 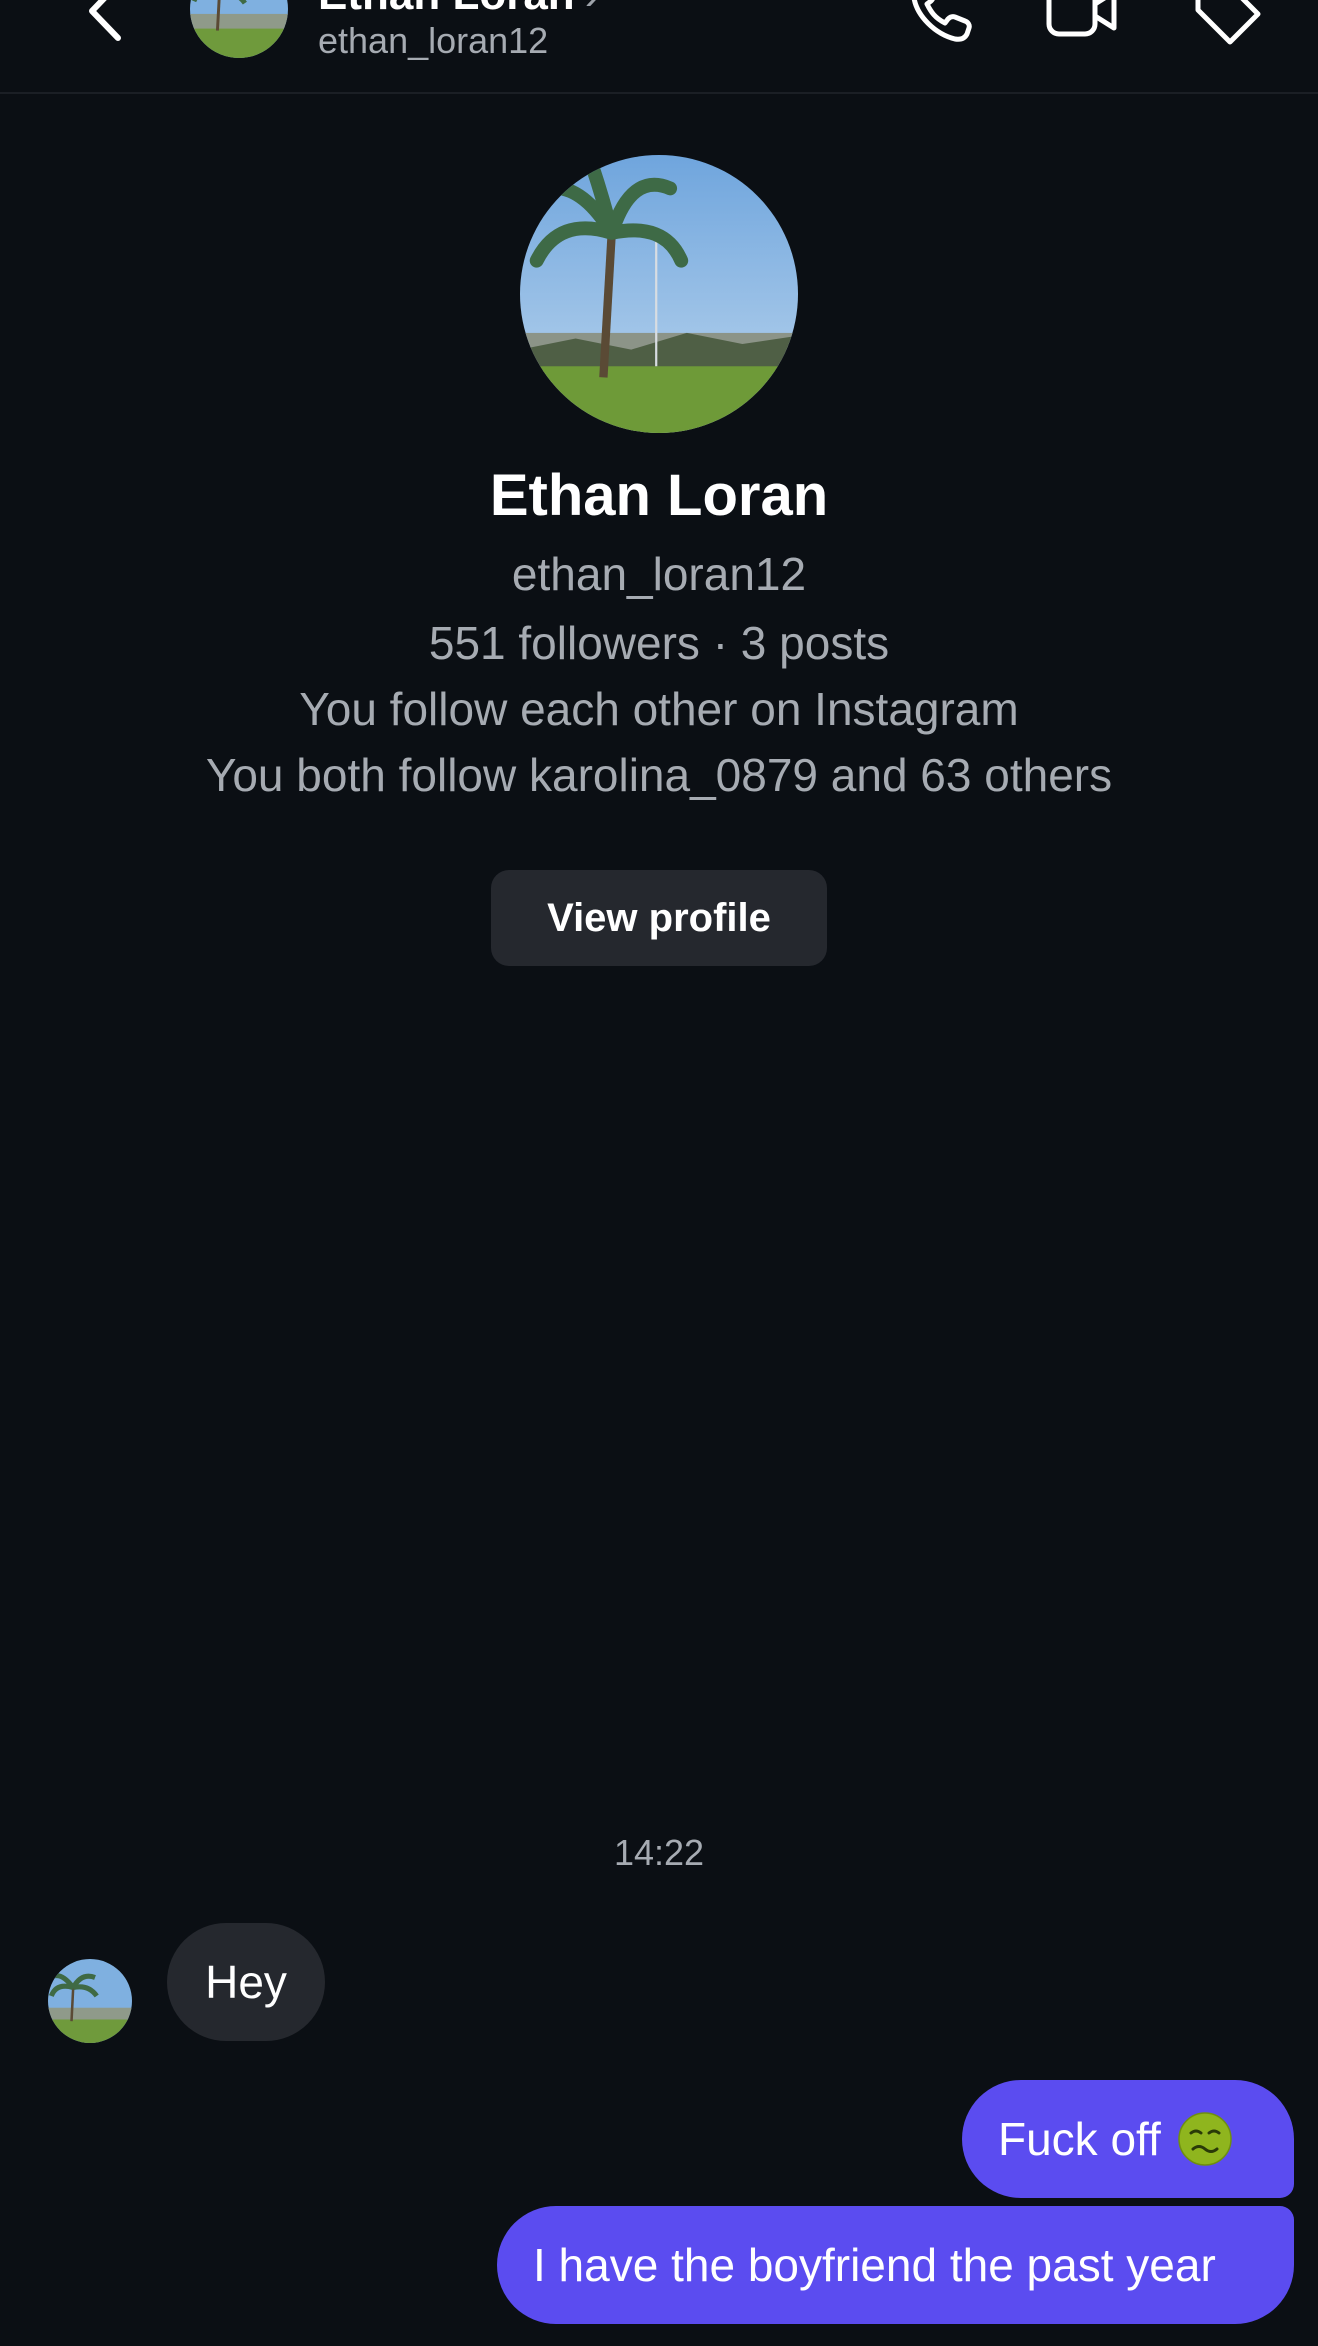 I want to click on nauseated-face-icon, so click(x=1205, y=2139).